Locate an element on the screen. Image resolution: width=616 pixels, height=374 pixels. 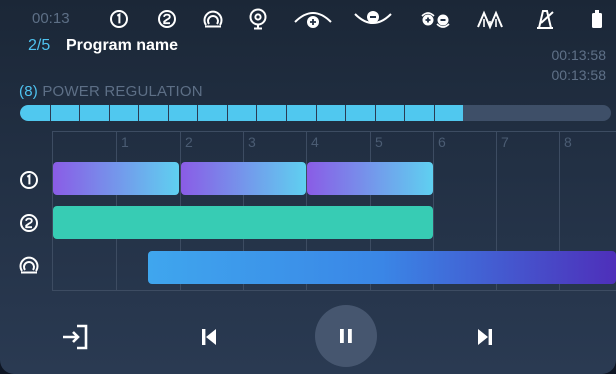
program-index: 2/5 is located at coordinates (39, 45).